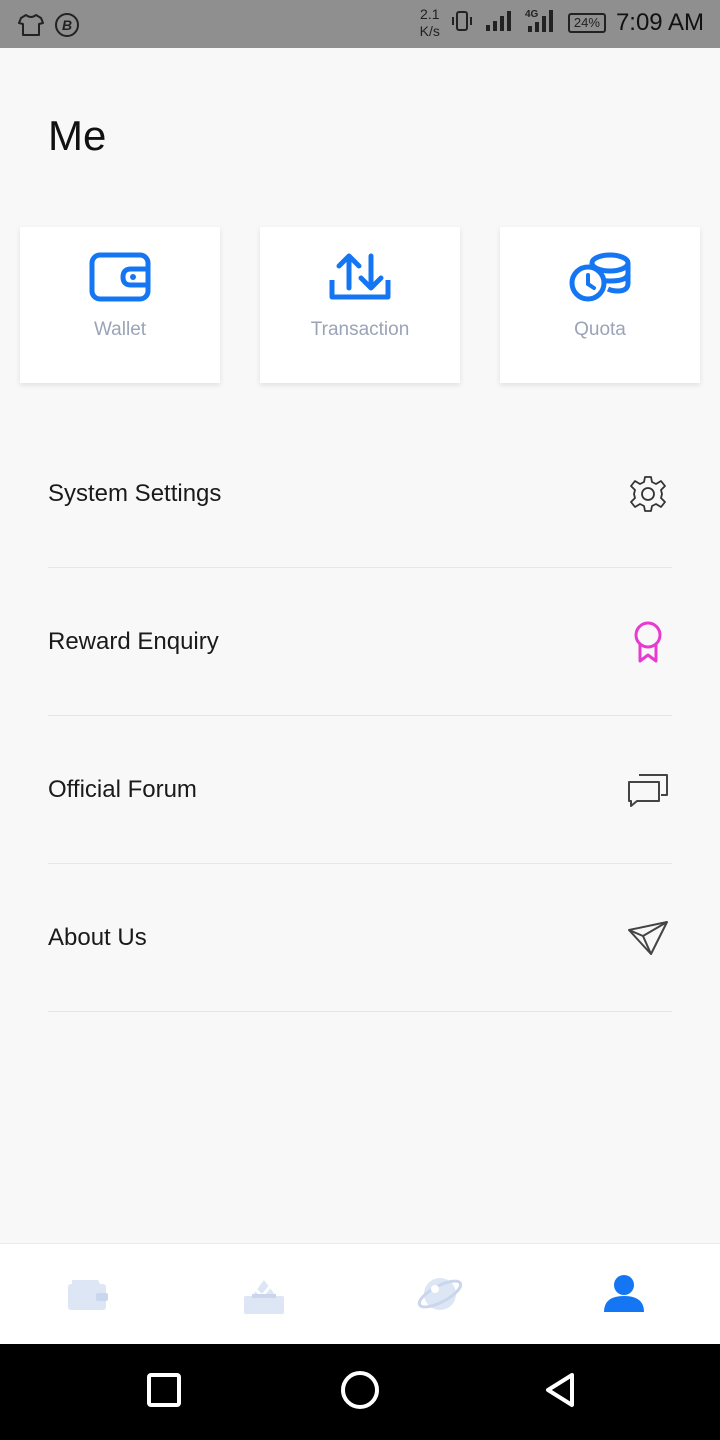 The image size is (720, 1440). I want to click on page-title: Me, so click(77, 135).